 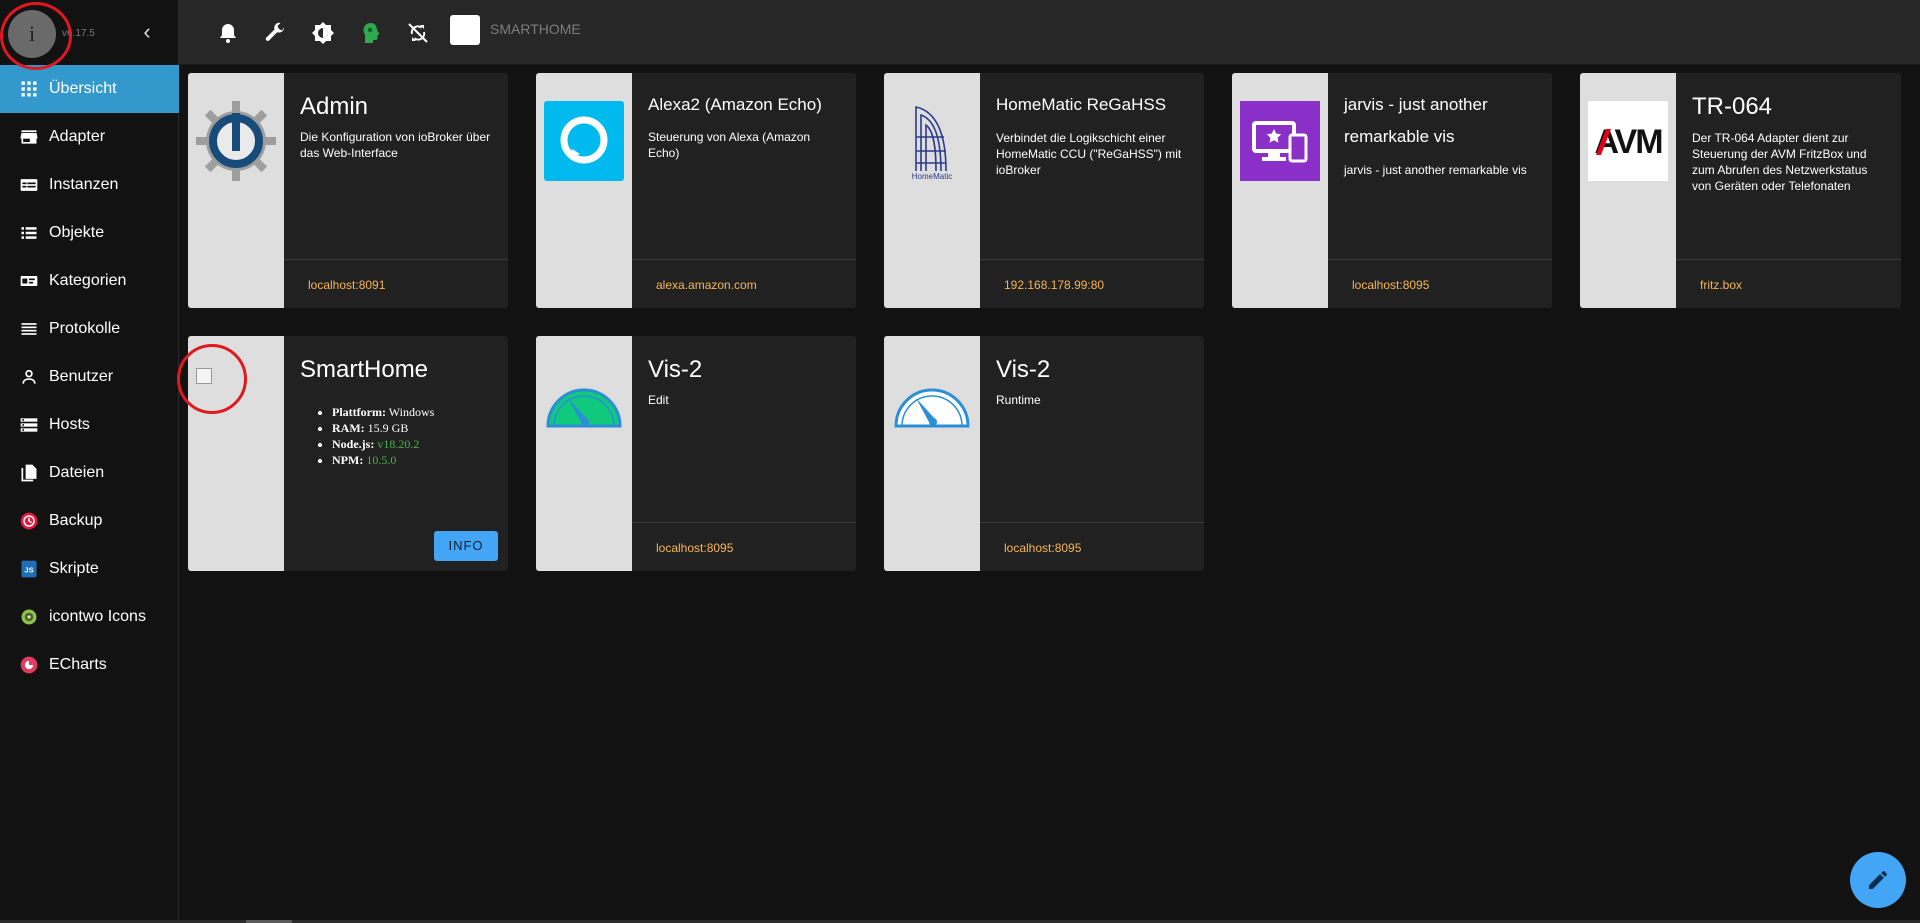 I want to click on card-footer: localhost:8091, so click(x=396, y=283).